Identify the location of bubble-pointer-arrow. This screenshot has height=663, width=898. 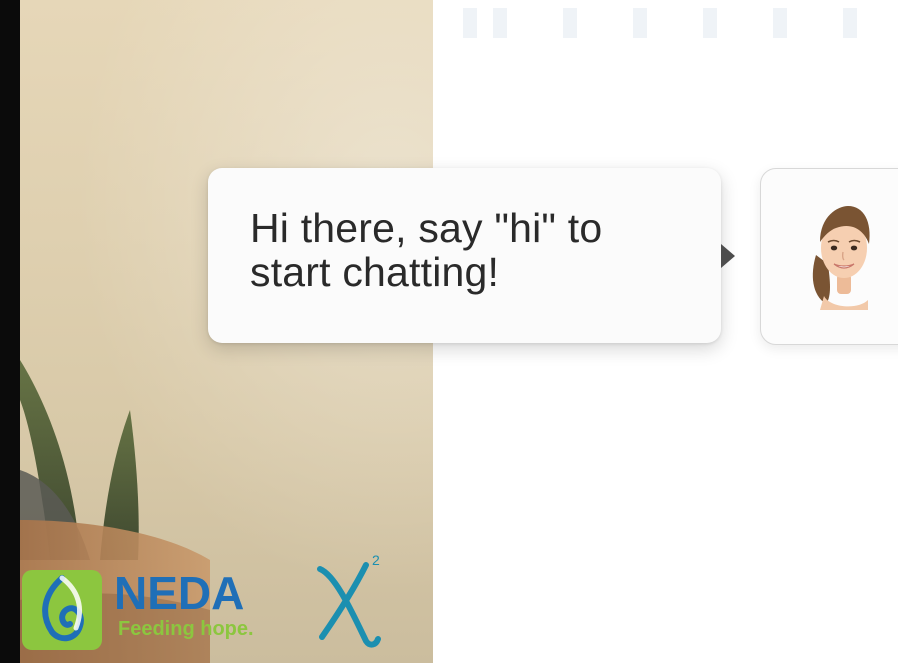
(728, 256).